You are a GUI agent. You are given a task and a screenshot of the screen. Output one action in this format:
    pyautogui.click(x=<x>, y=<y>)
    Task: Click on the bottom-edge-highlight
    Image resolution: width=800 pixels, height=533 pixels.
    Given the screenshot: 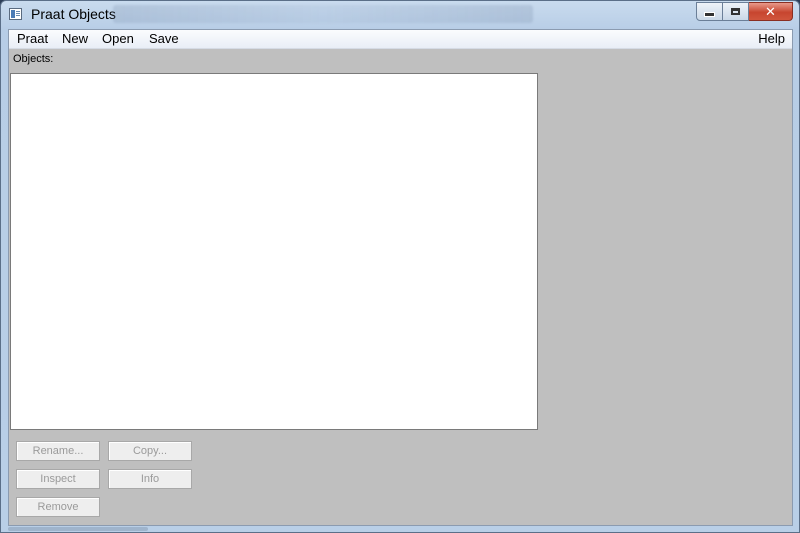 What is the action you would take?
    pyautogui.click(x=78, y=529)
    